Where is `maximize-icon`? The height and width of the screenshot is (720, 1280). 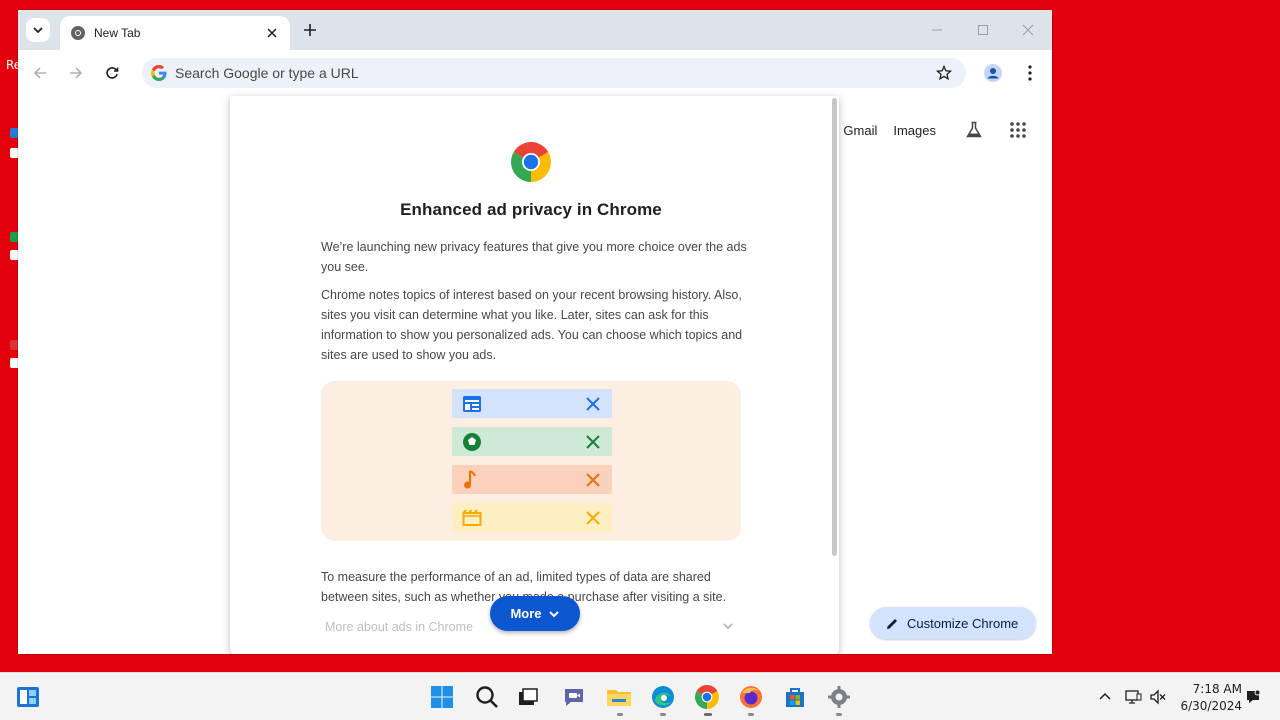 maximize-icon is located at coordinates (983, 30).